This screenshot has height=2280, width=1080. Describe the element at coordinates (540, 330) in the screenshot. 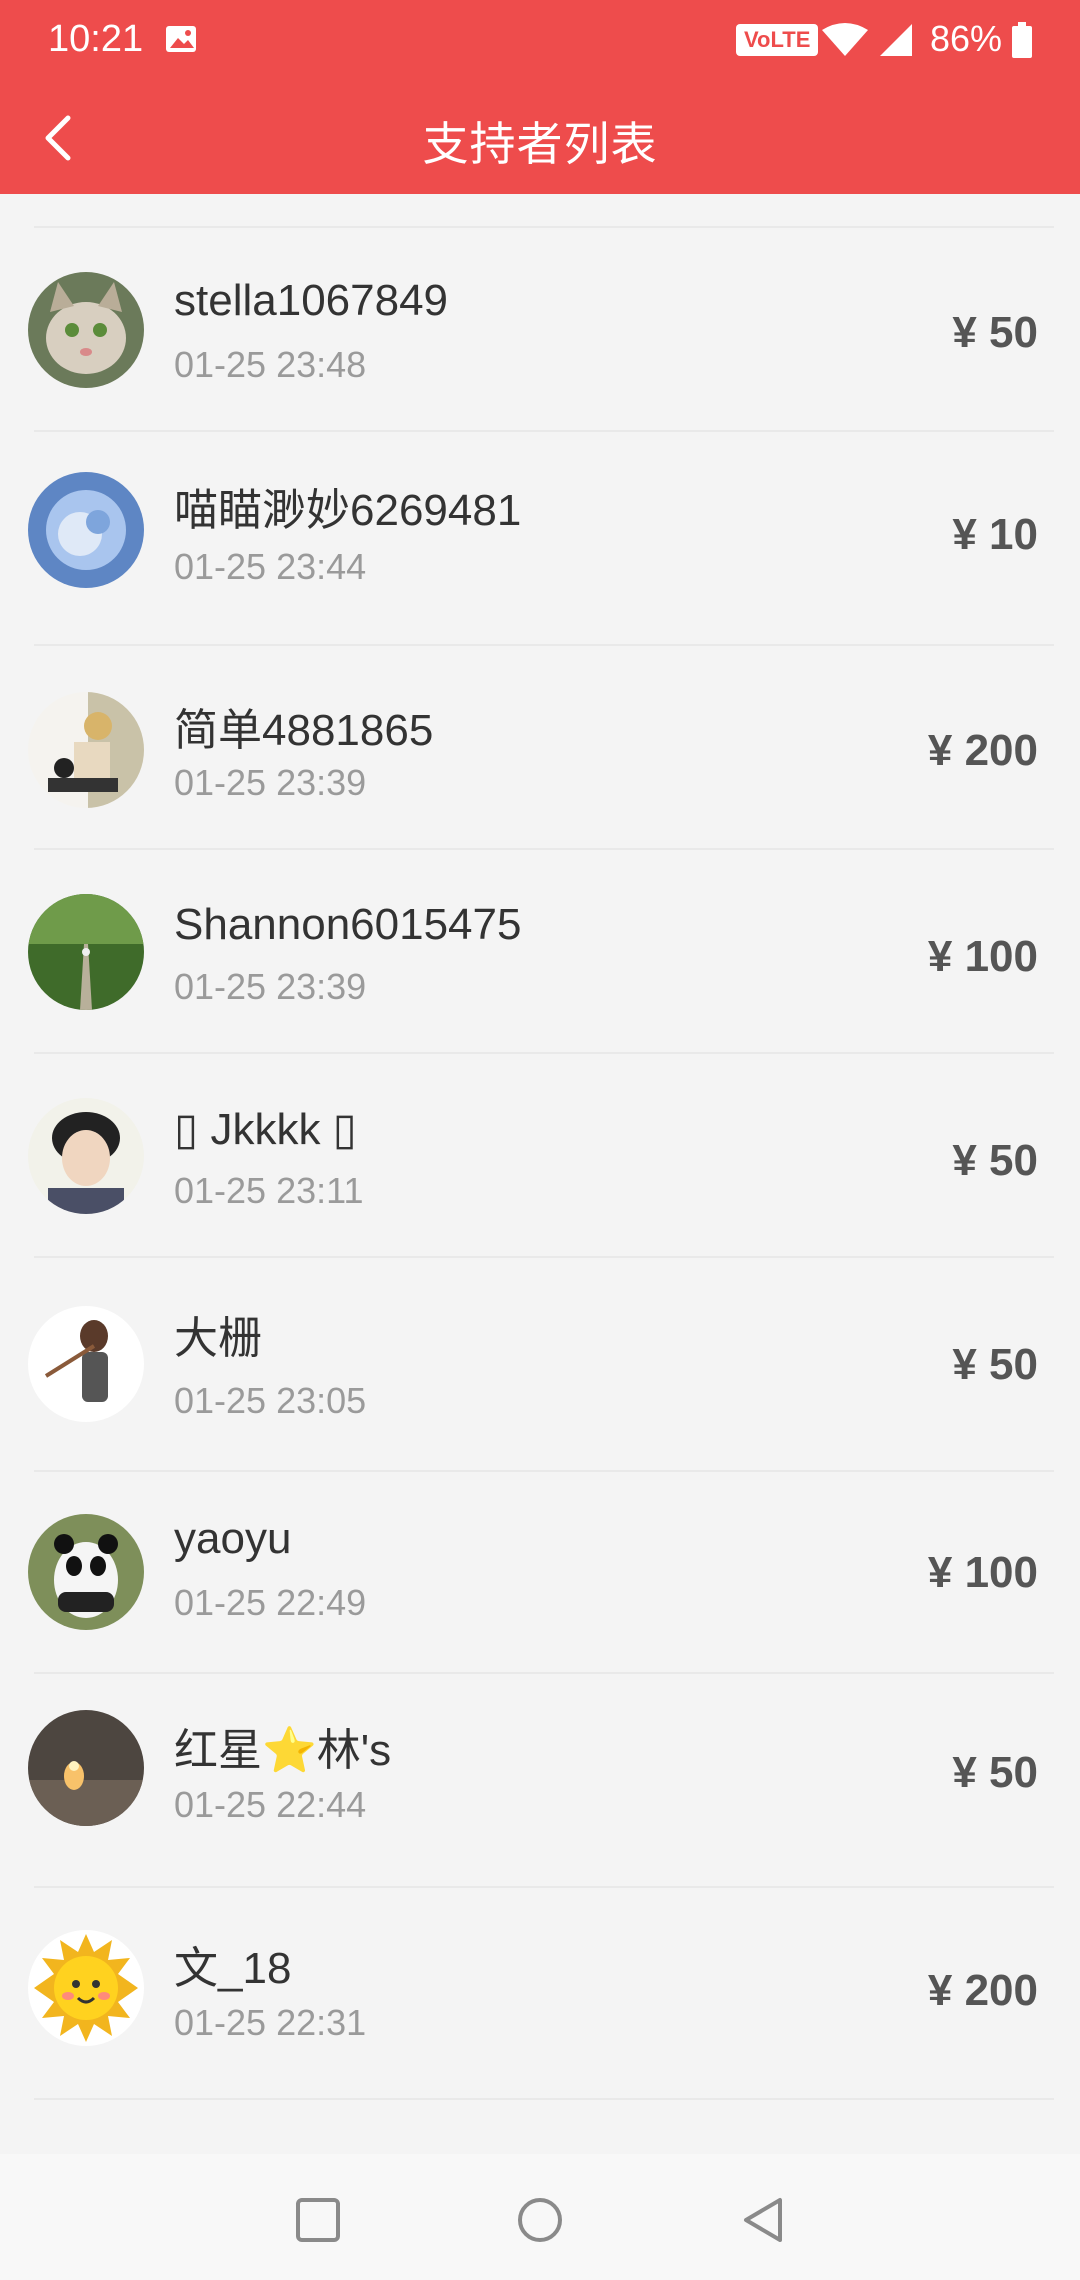

I see `list-item: stella1067849 01-25 23:48 ¥ 50` at that location.